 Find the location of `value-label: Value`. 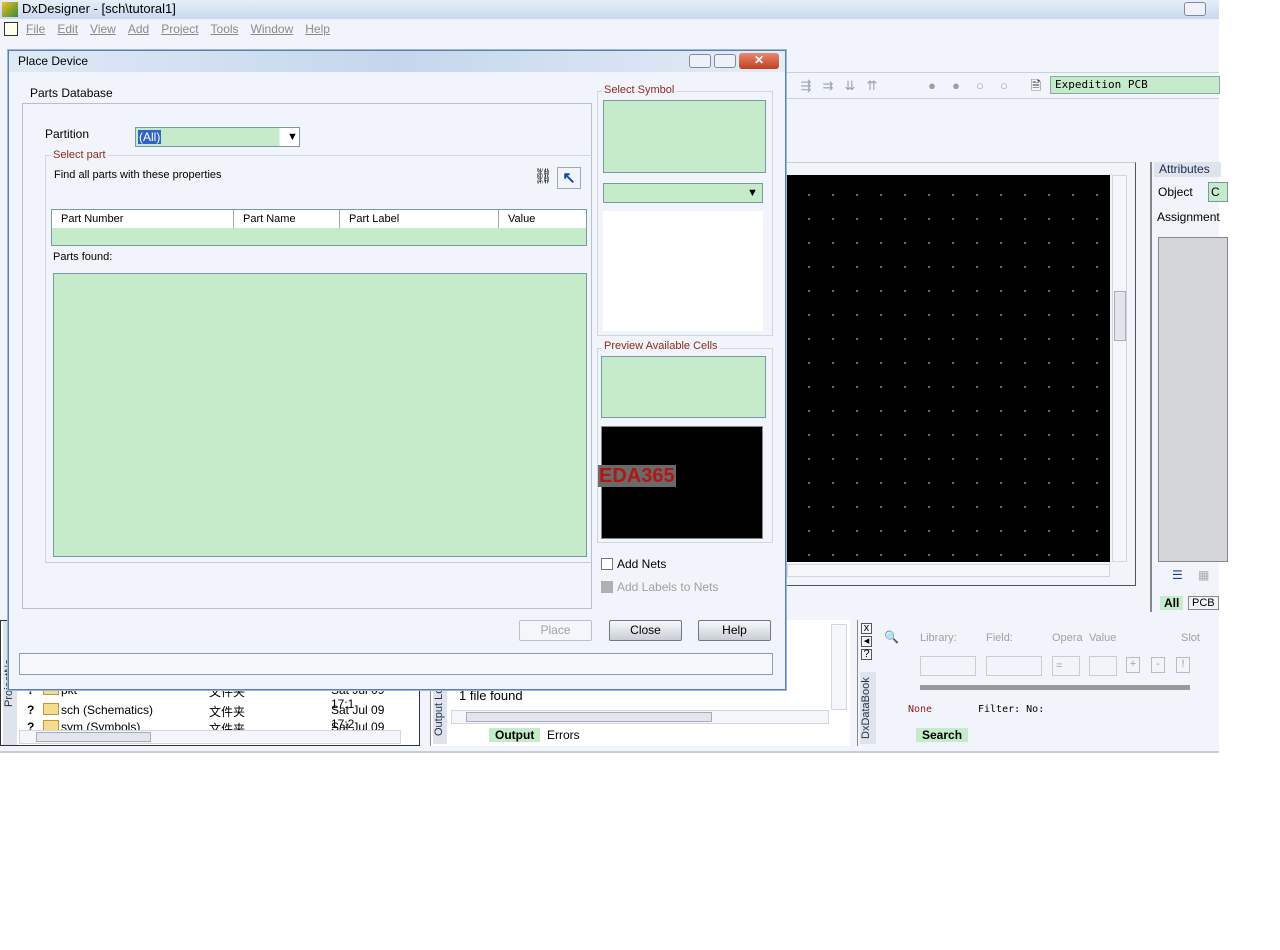

value-label: Value is located at coordinates (1103, 638).